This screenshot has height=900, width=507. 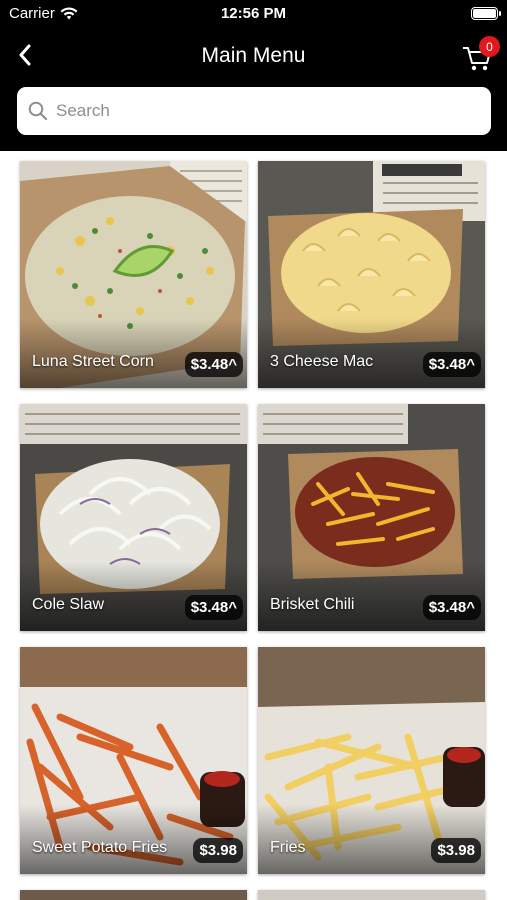 I want to click on menu-item-card: Fries $3.98, so click(x=371, y=760).